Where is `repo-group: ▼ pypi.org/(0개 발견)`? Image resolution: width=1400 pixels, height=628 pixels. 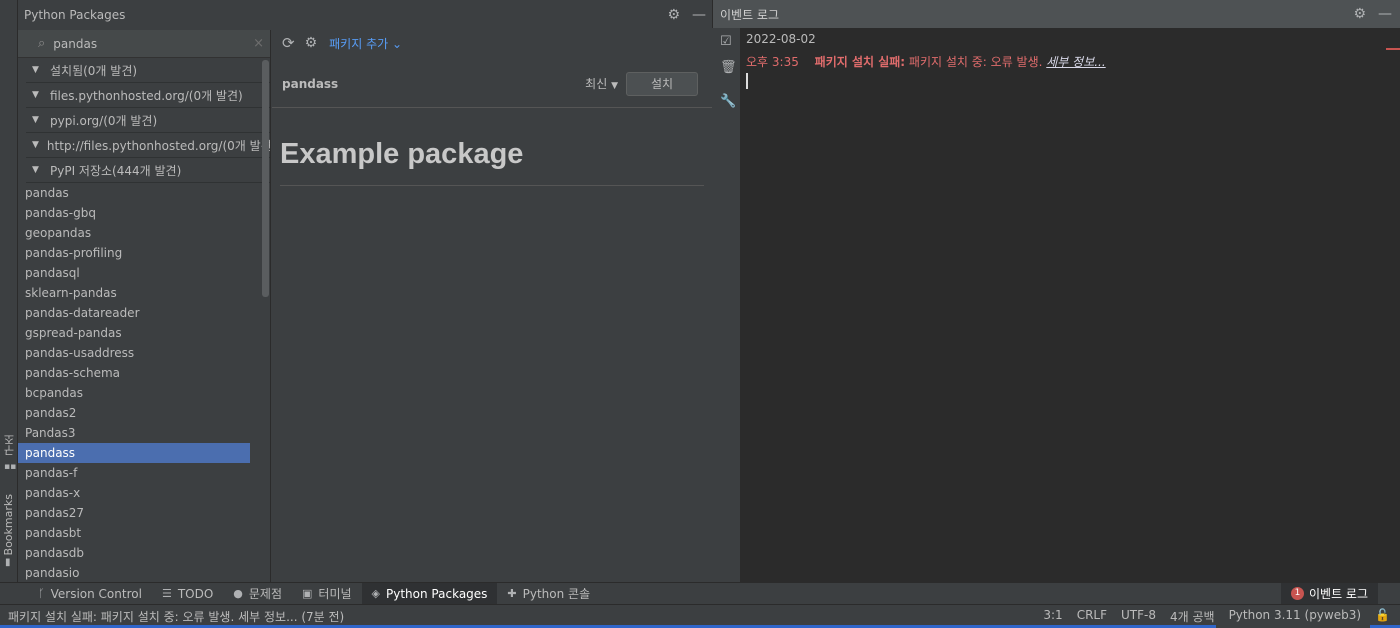
repo-group: ▼ pypi.org/(0개 발견) is located at coordinates (148, 120).